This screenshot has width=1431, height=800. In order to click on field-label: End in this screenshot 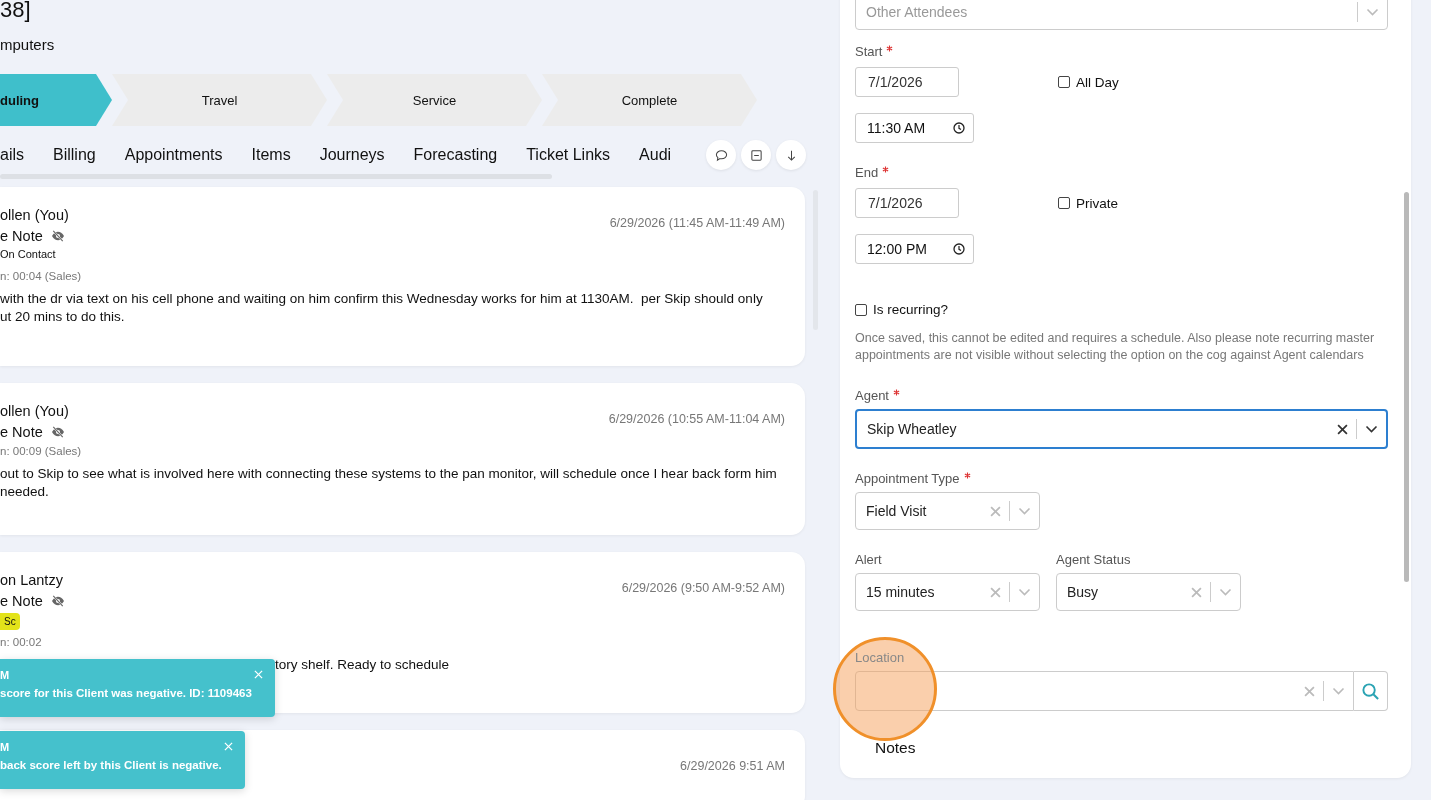, I will do `click(867, 172)`.